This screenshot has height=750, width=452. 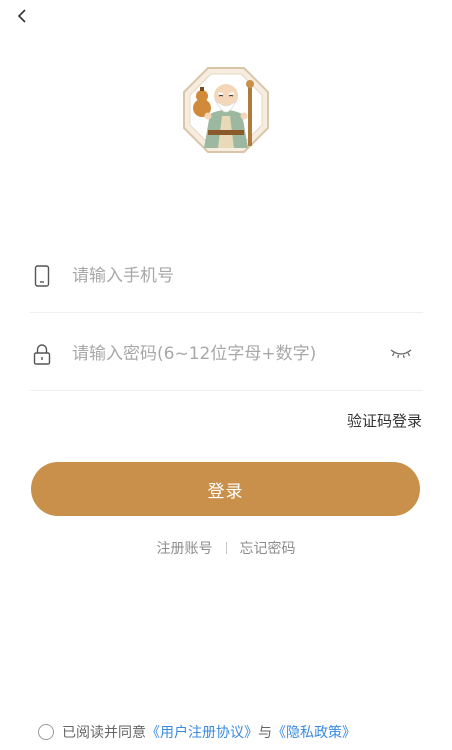 I want to click on account-links: 注册账号 忘记密码, so click(x=226, y=548).